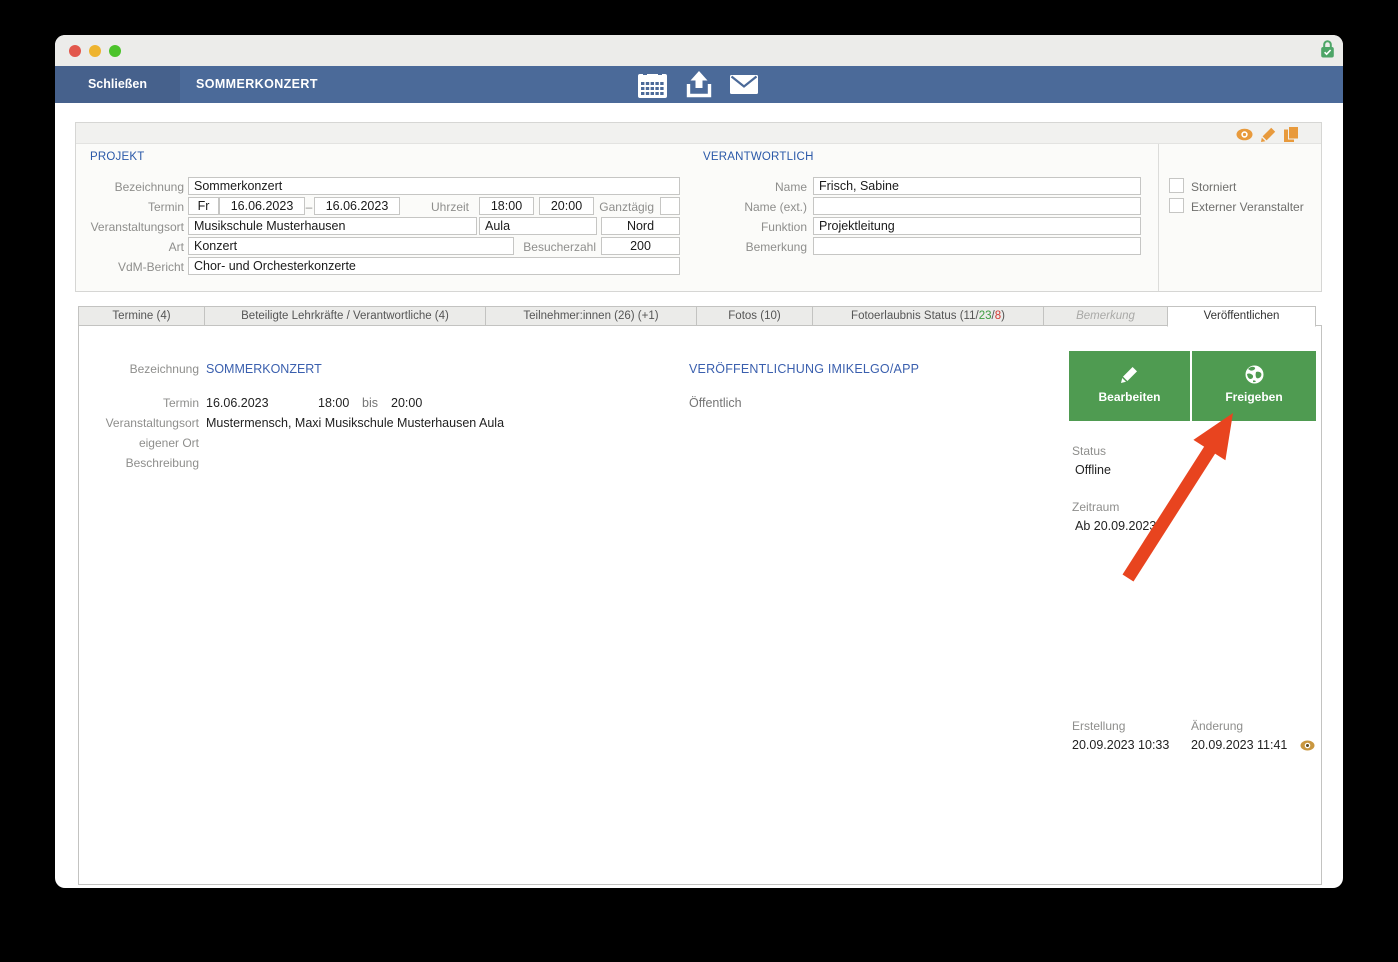 The image size is (1398, 962). Describe the element at coordinates (1214, 187) in the screenshot. I see `storniert-label: Storniert` at that location.